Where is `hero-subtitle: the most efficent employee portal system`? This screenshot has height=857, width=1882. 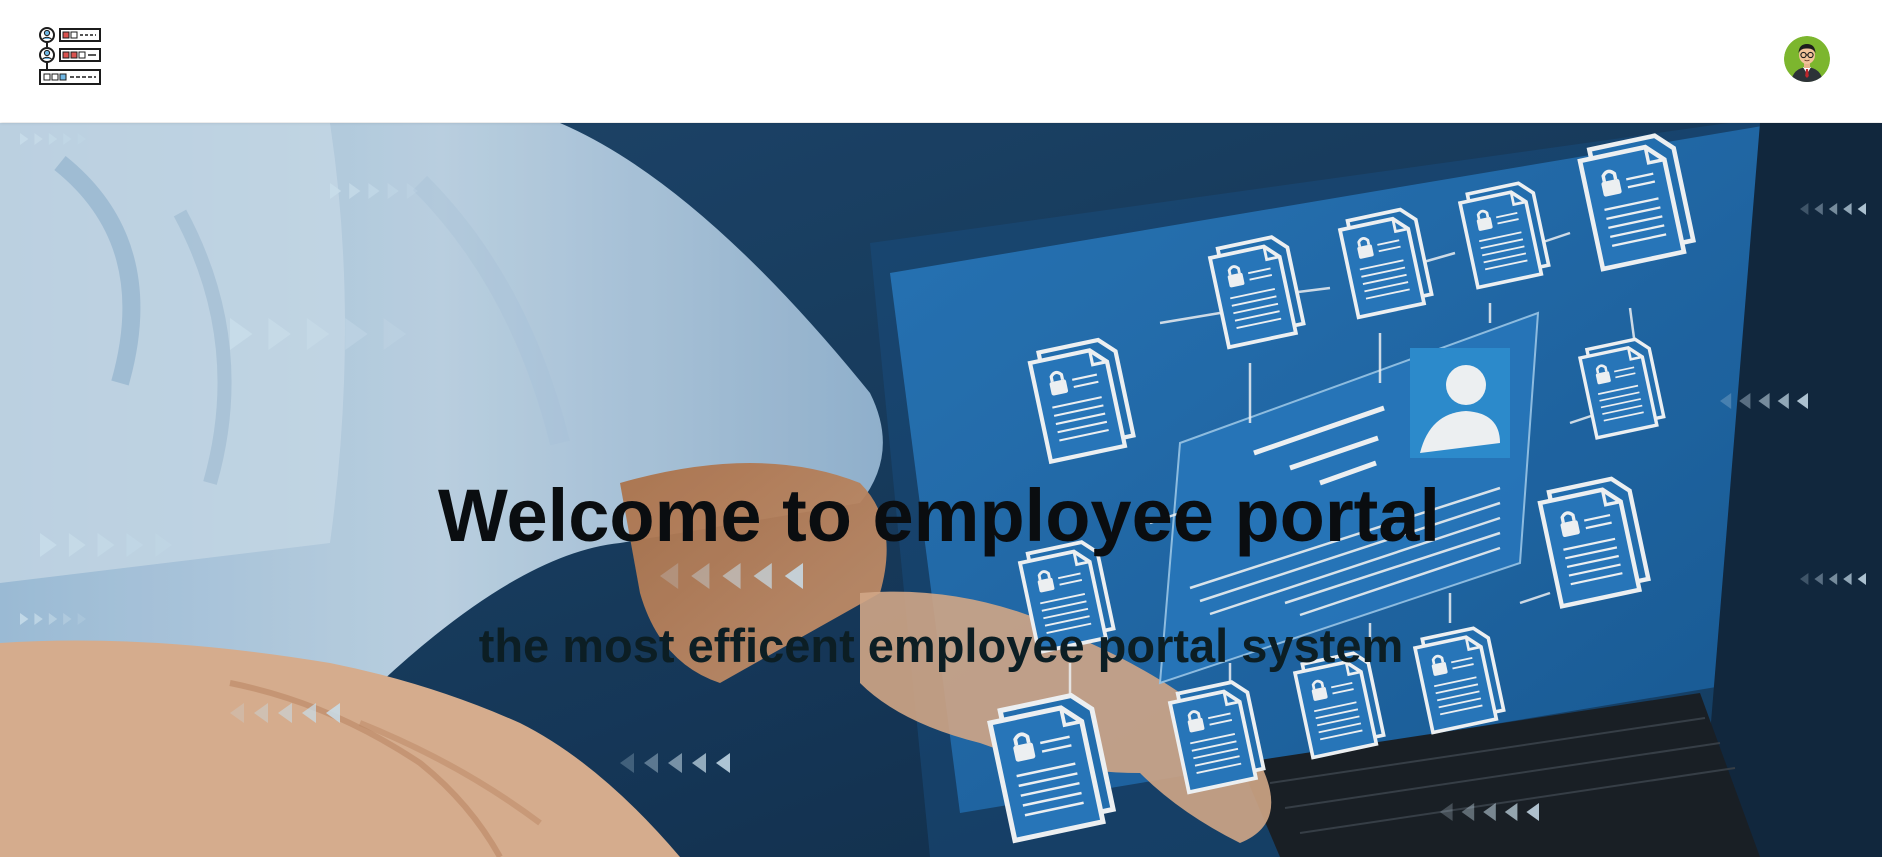
hero-subtitle: the most efficent employee portal system is located at coordinates (941, 645).